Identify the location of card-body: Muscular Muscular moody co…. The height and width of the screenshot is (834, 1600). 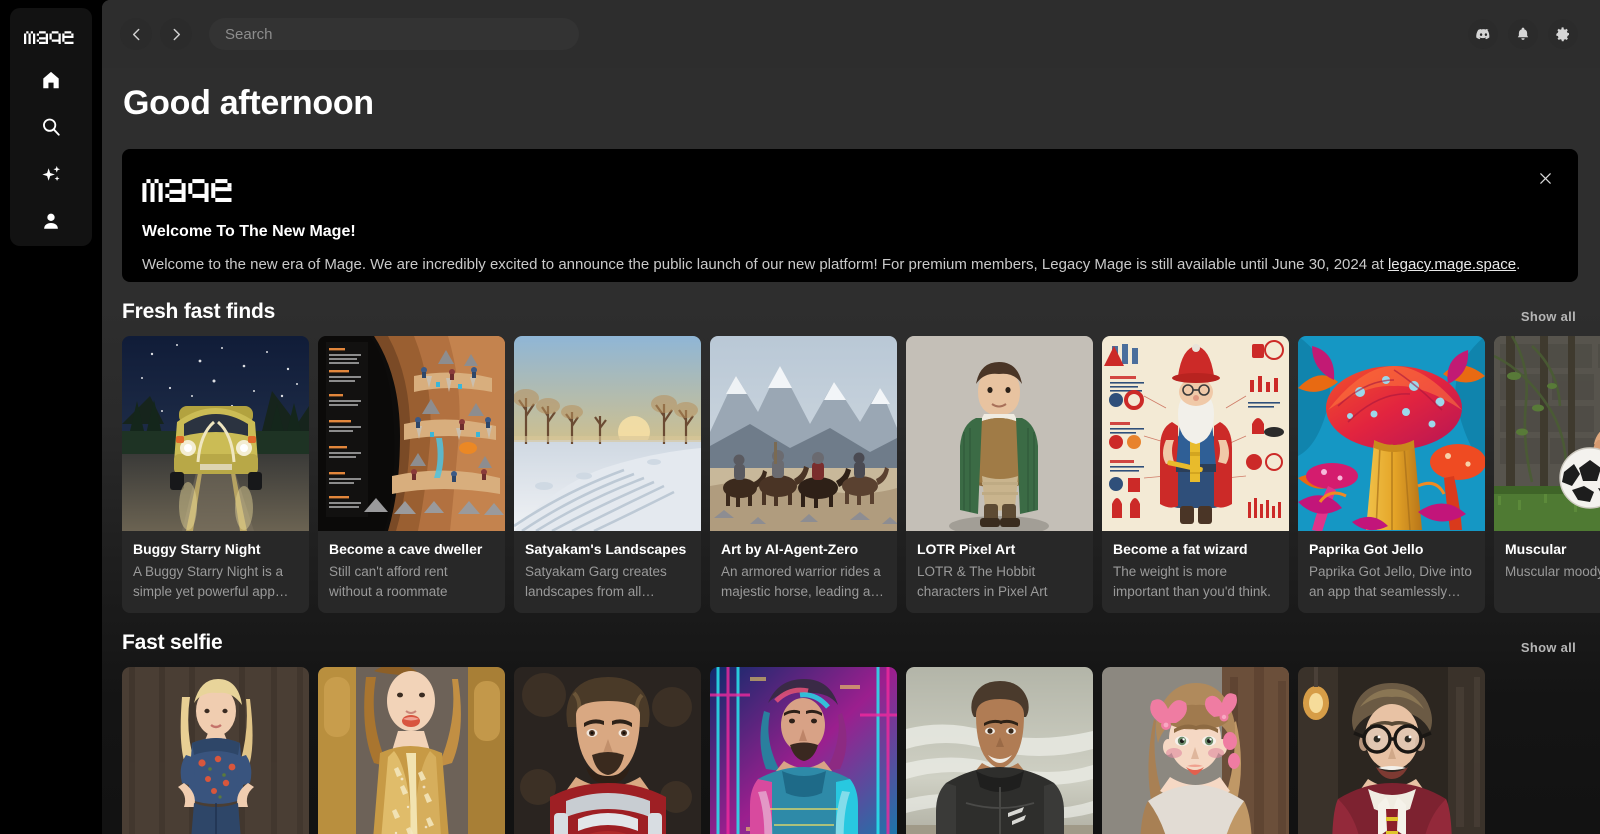
(1547, 562).